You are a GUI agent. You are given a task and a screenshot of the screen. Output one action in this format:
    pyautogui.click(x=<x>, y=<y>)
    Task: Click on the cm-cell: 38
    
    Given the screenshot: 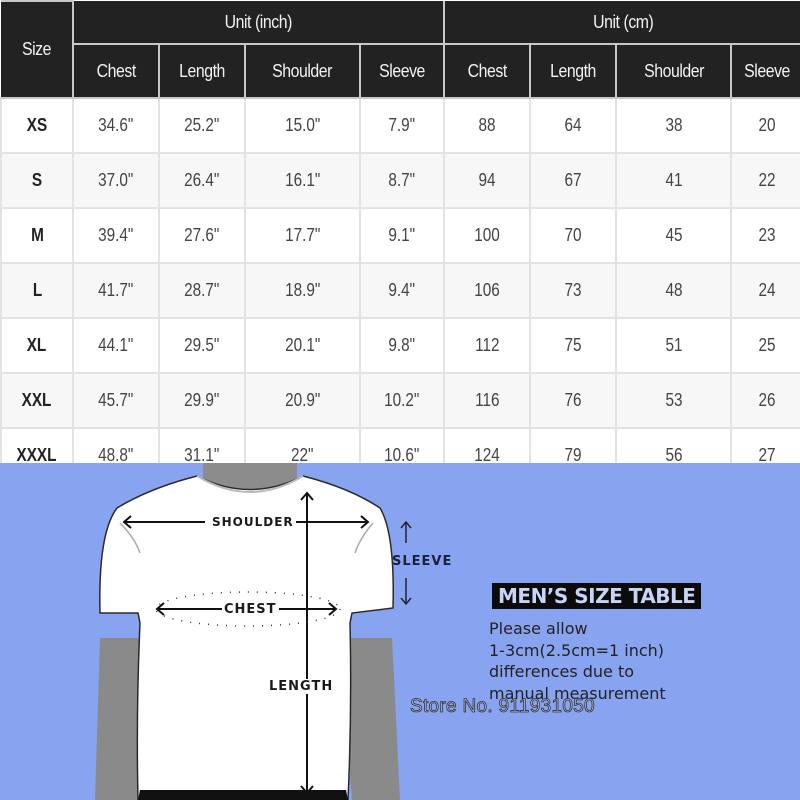 What is the action you would take?
    pyautogui.click(x=674, y=125)
    